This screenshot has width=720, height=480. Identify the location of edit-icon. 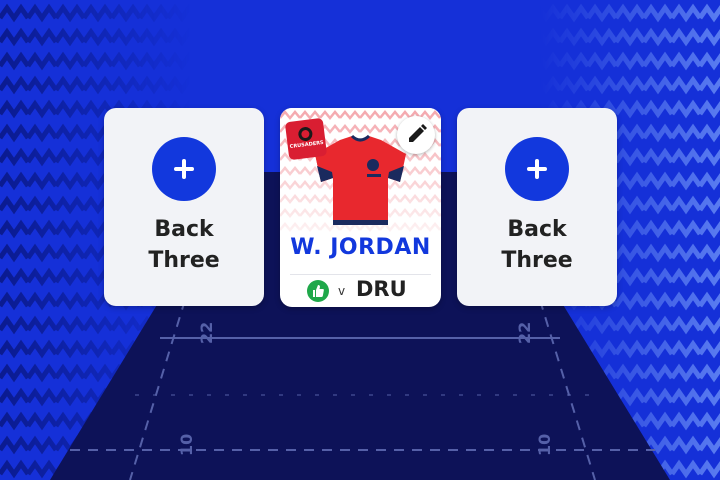
(418, 133).